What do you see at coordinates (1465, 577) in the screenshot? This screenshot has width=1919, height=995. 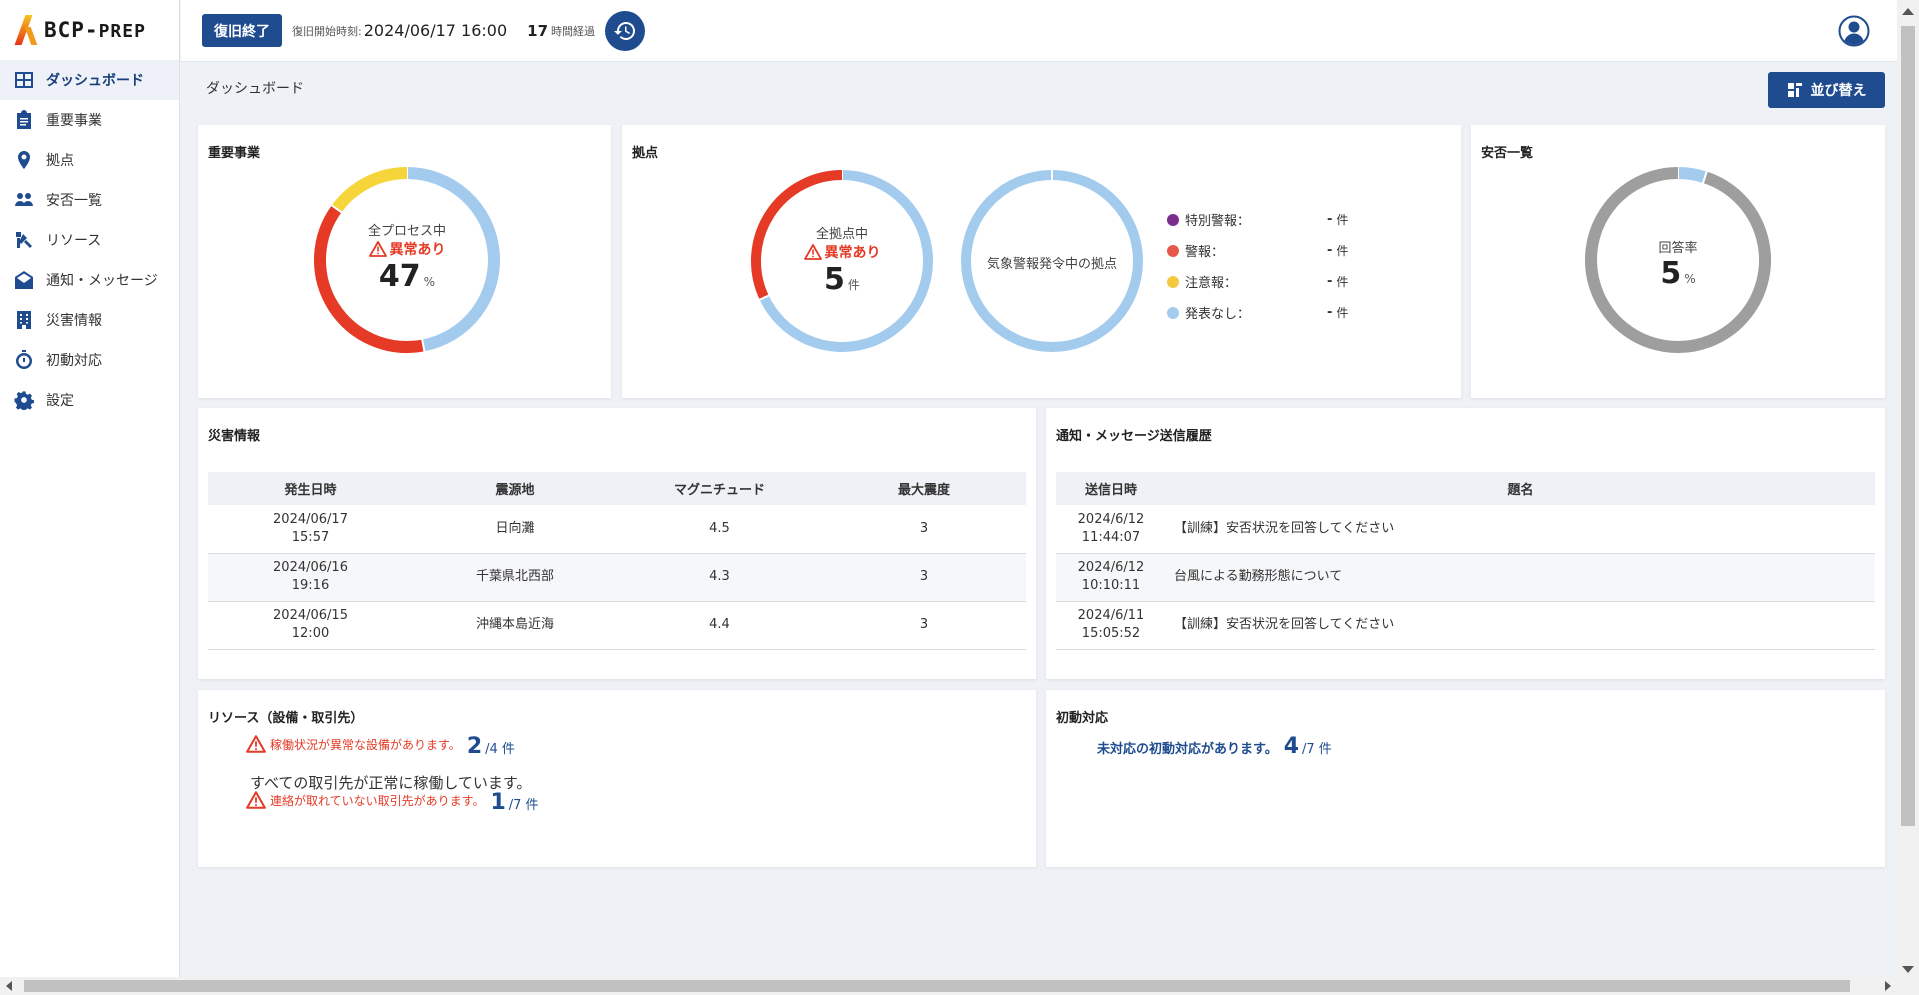 I see `table-row: 2024/6/12 10:10:11 台風による勤務形態について` at bounding box center [1465, 577].